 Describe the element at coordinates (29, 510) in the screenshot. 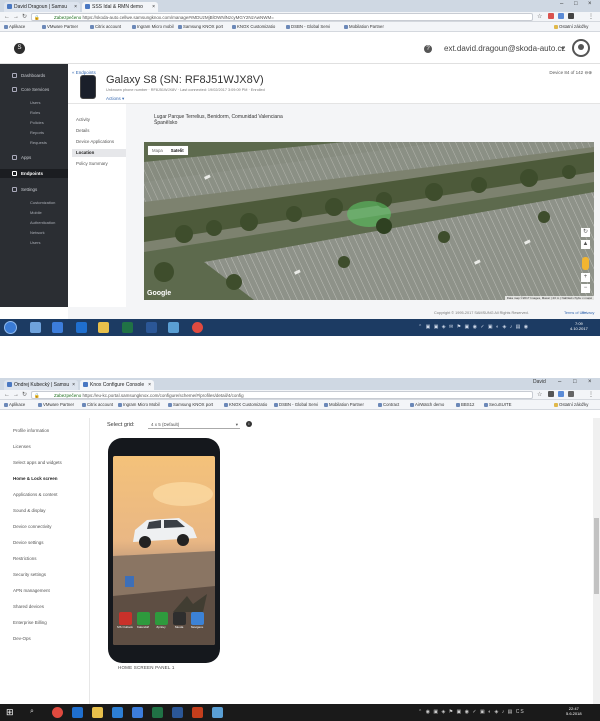

I see `sidebar-item: Sound & display` at that location.